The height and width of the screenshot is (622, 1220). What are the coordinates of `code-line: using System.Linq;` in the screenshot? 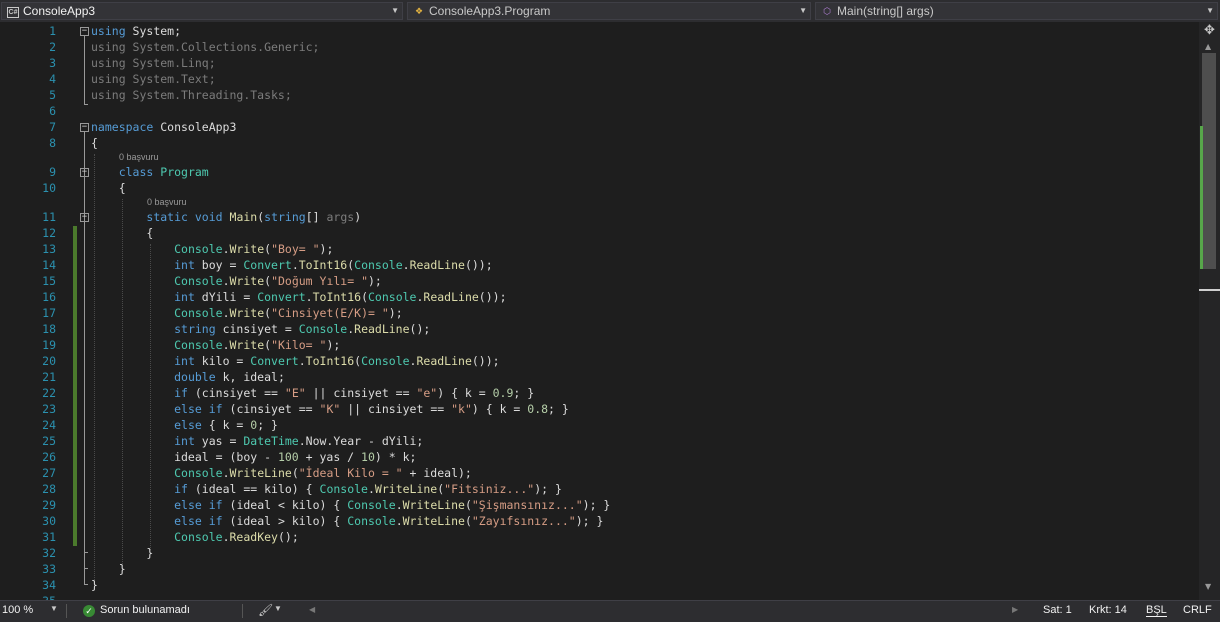 It's located at (153, 63).